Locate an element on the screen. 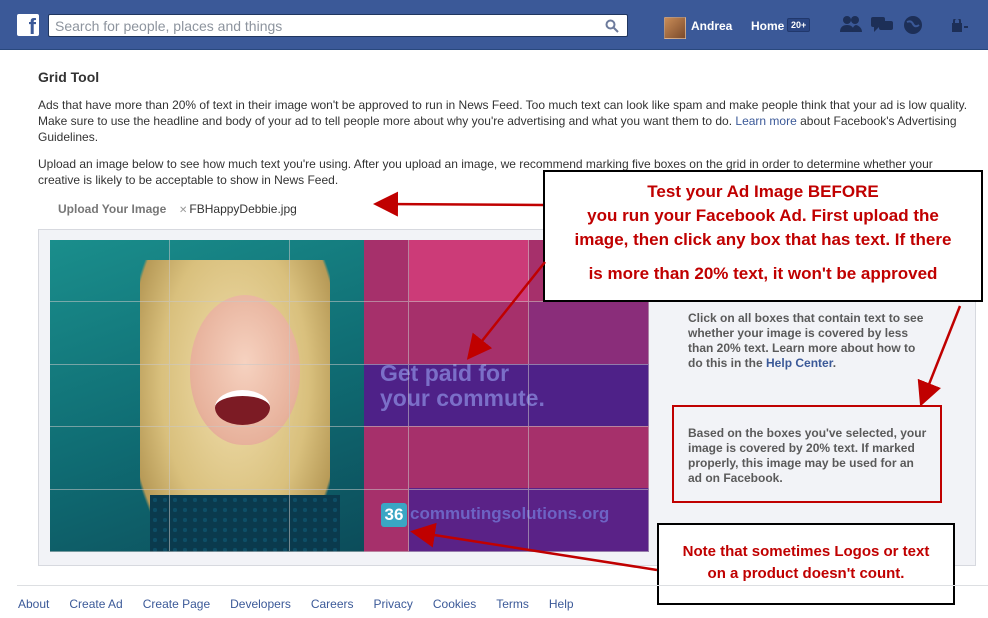  footer-link-create-ad: Create Ad is located at coordinates (95, 604).